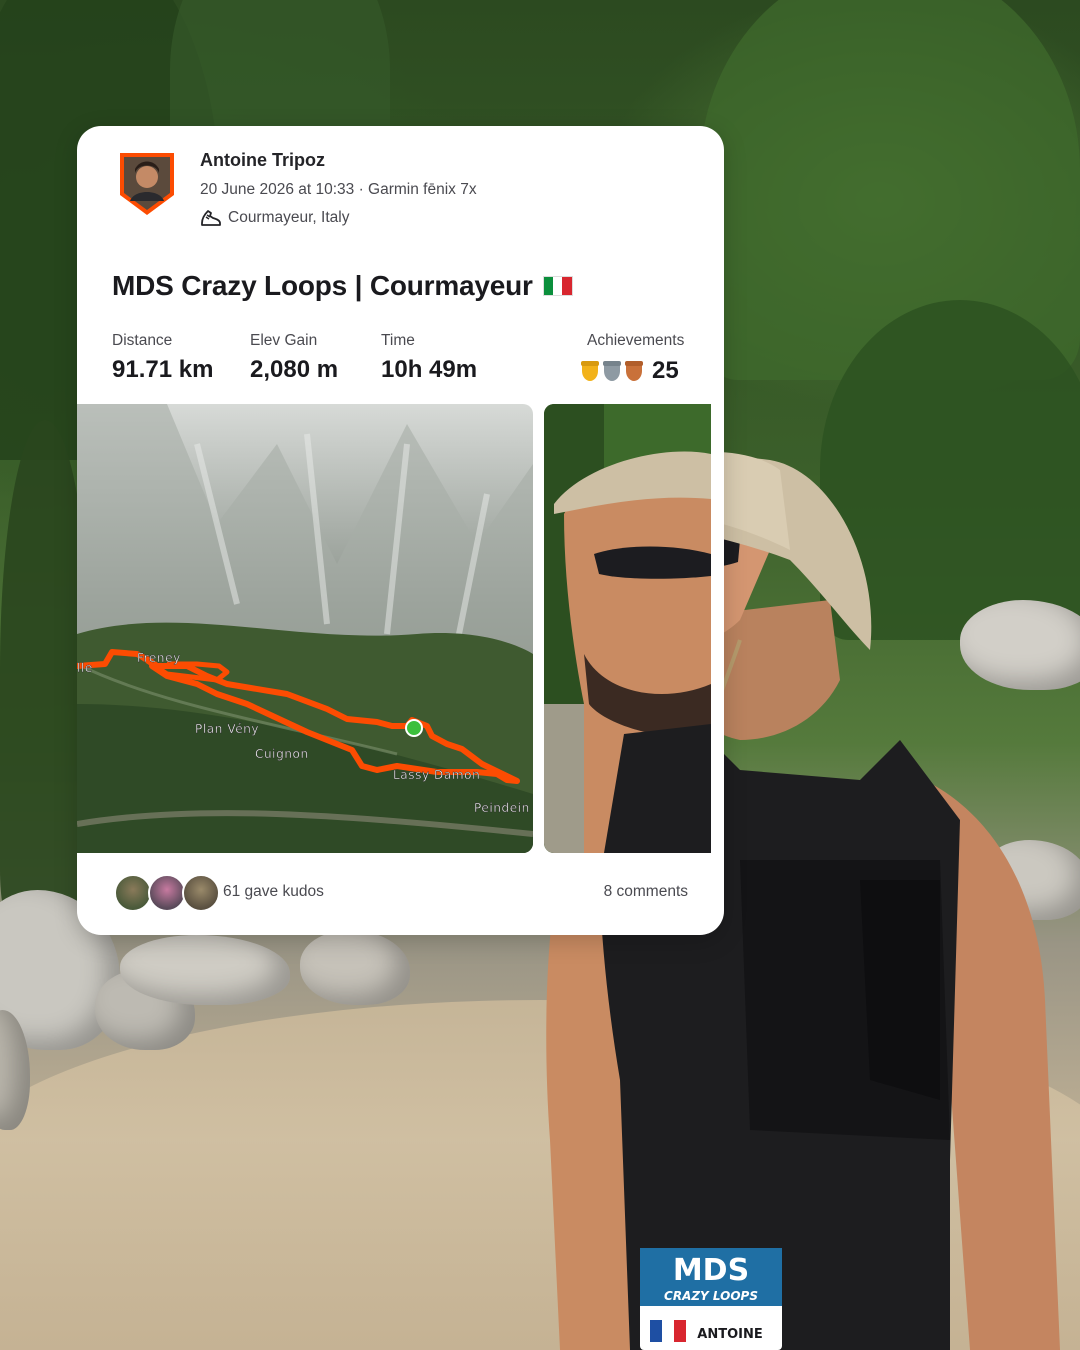 This screenshot has width=1080, height=1350. Describe the element at coordinates (414, 728) in the screenshot. I see `start-point-marker` at that location.